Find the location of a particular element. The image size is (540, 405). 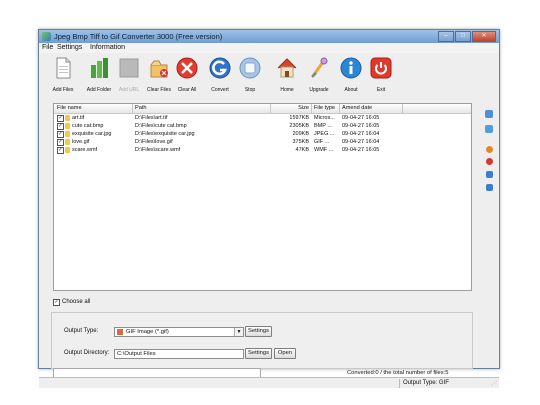

output-directory-label: Output Directory: is located at coordinates (87, 353).